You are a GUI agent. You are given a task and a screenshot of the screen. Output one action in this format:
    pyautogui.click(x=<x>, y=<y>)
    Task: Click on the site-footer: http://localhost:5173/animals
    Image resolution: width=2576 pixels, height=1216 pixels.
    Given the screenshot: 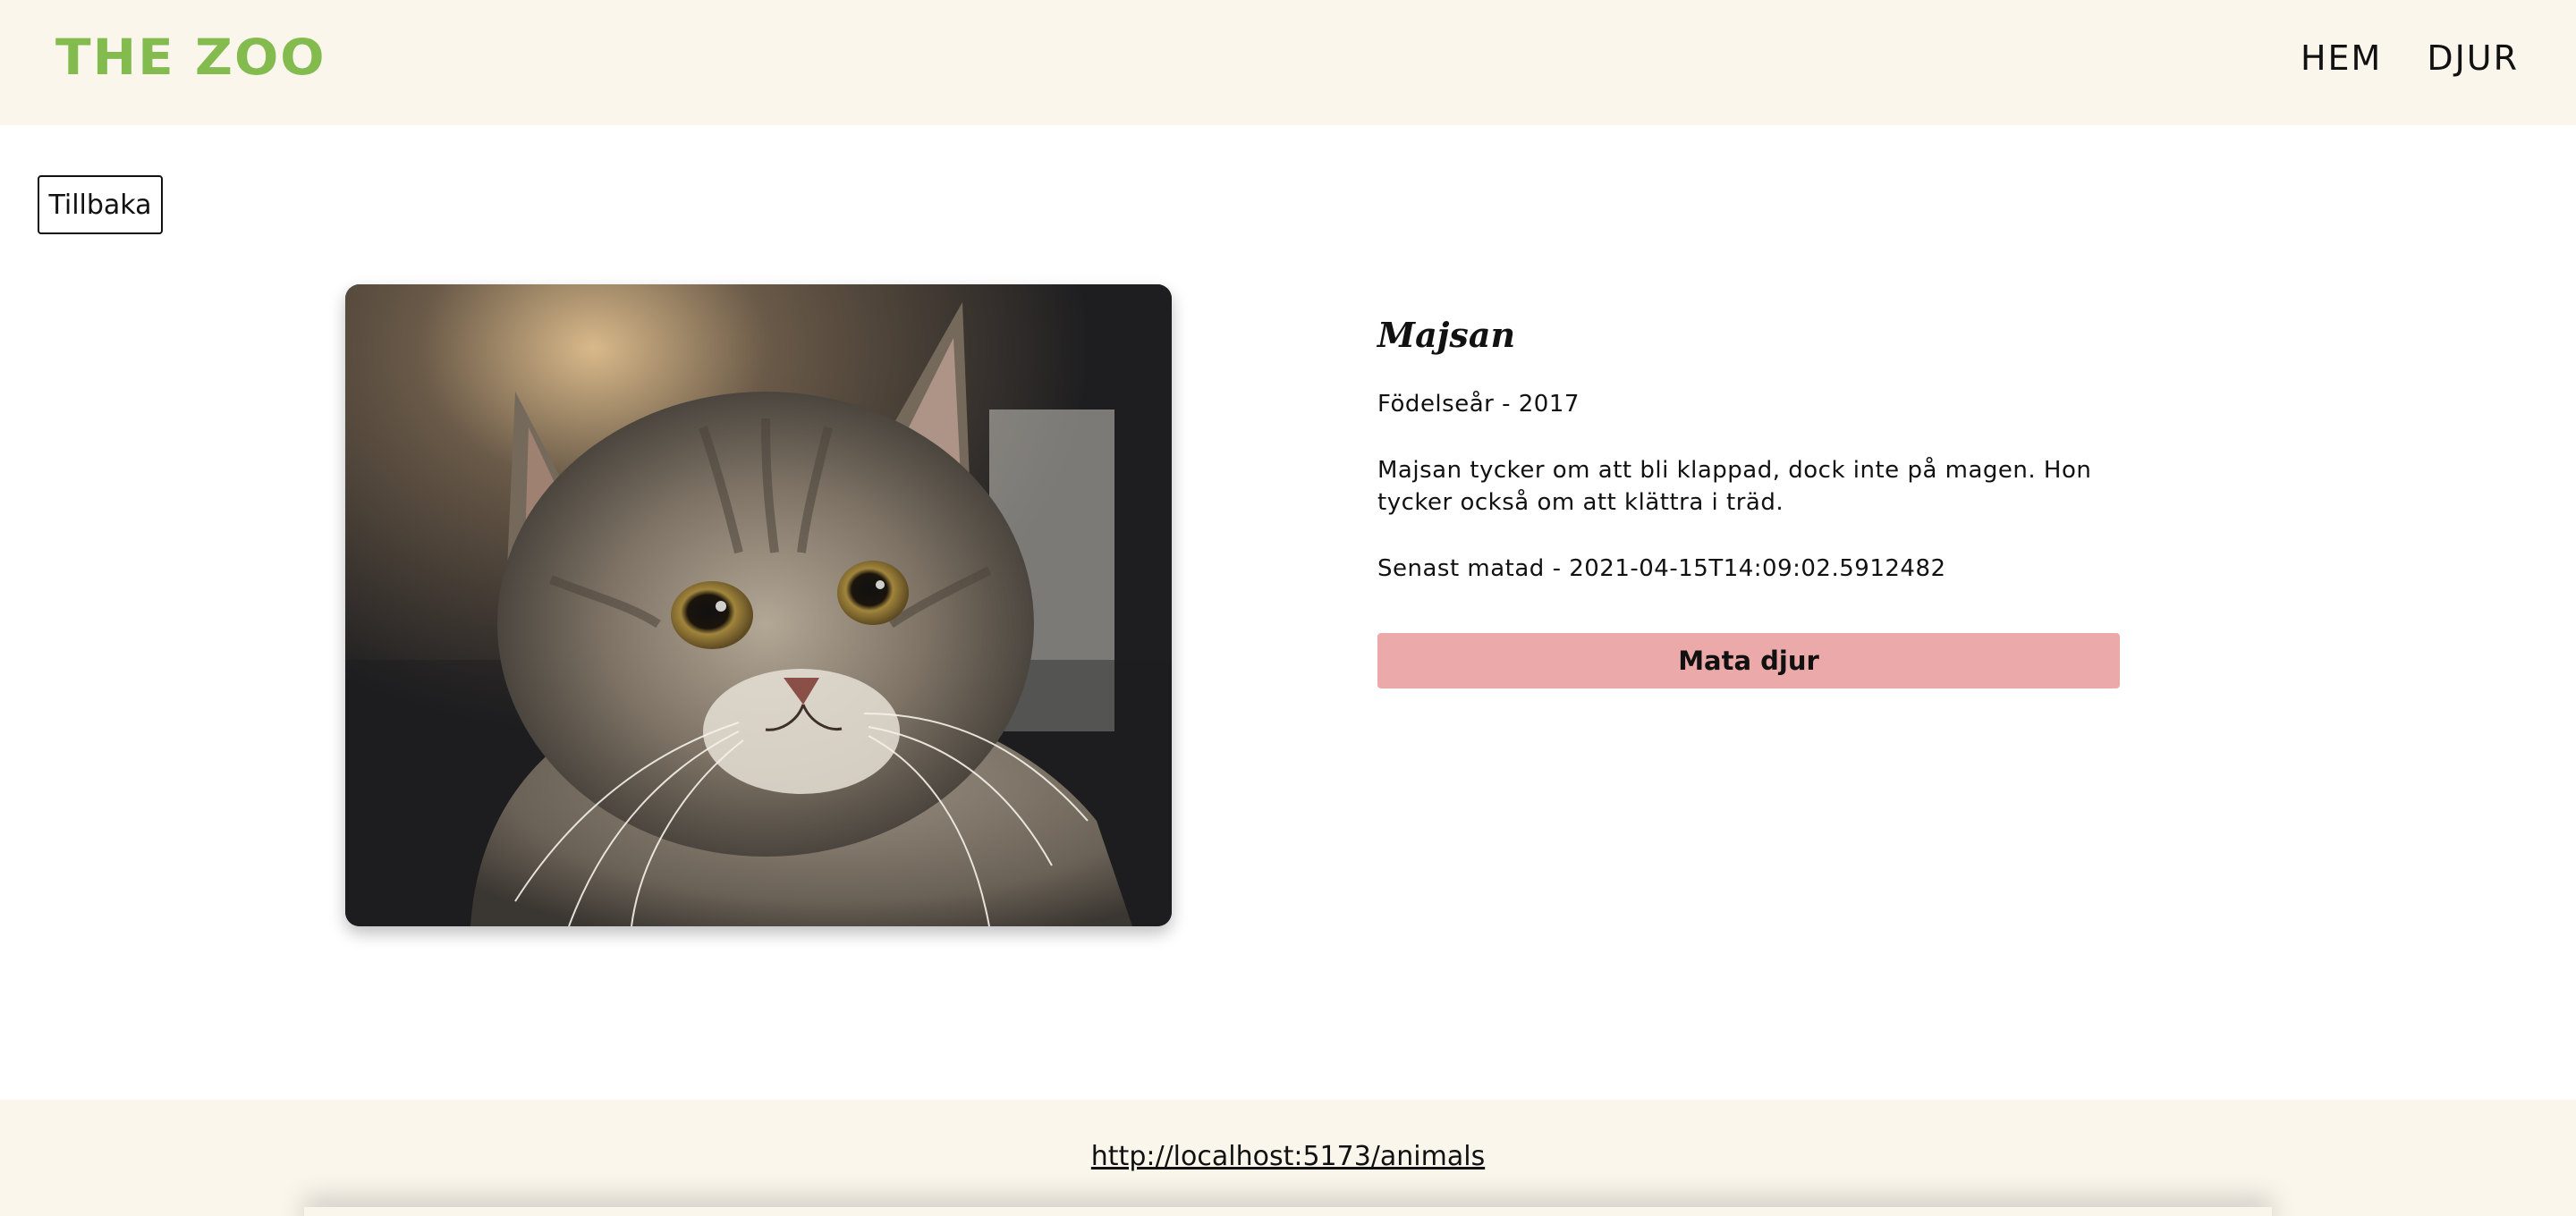 What is the action you would take?
    pyautogui.click(x=1288, y=1158)
    